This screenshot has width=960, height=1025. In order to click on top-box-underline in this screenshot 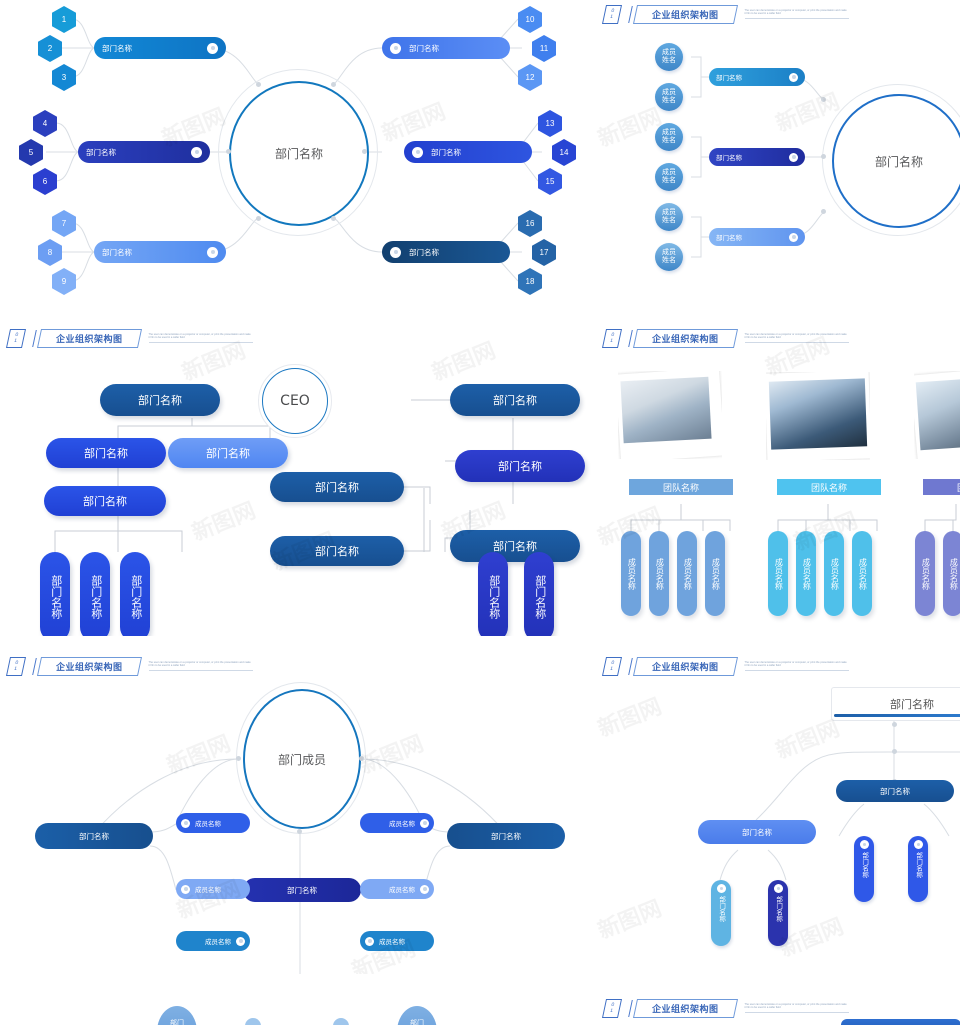, I will do `click(897, 715)`.